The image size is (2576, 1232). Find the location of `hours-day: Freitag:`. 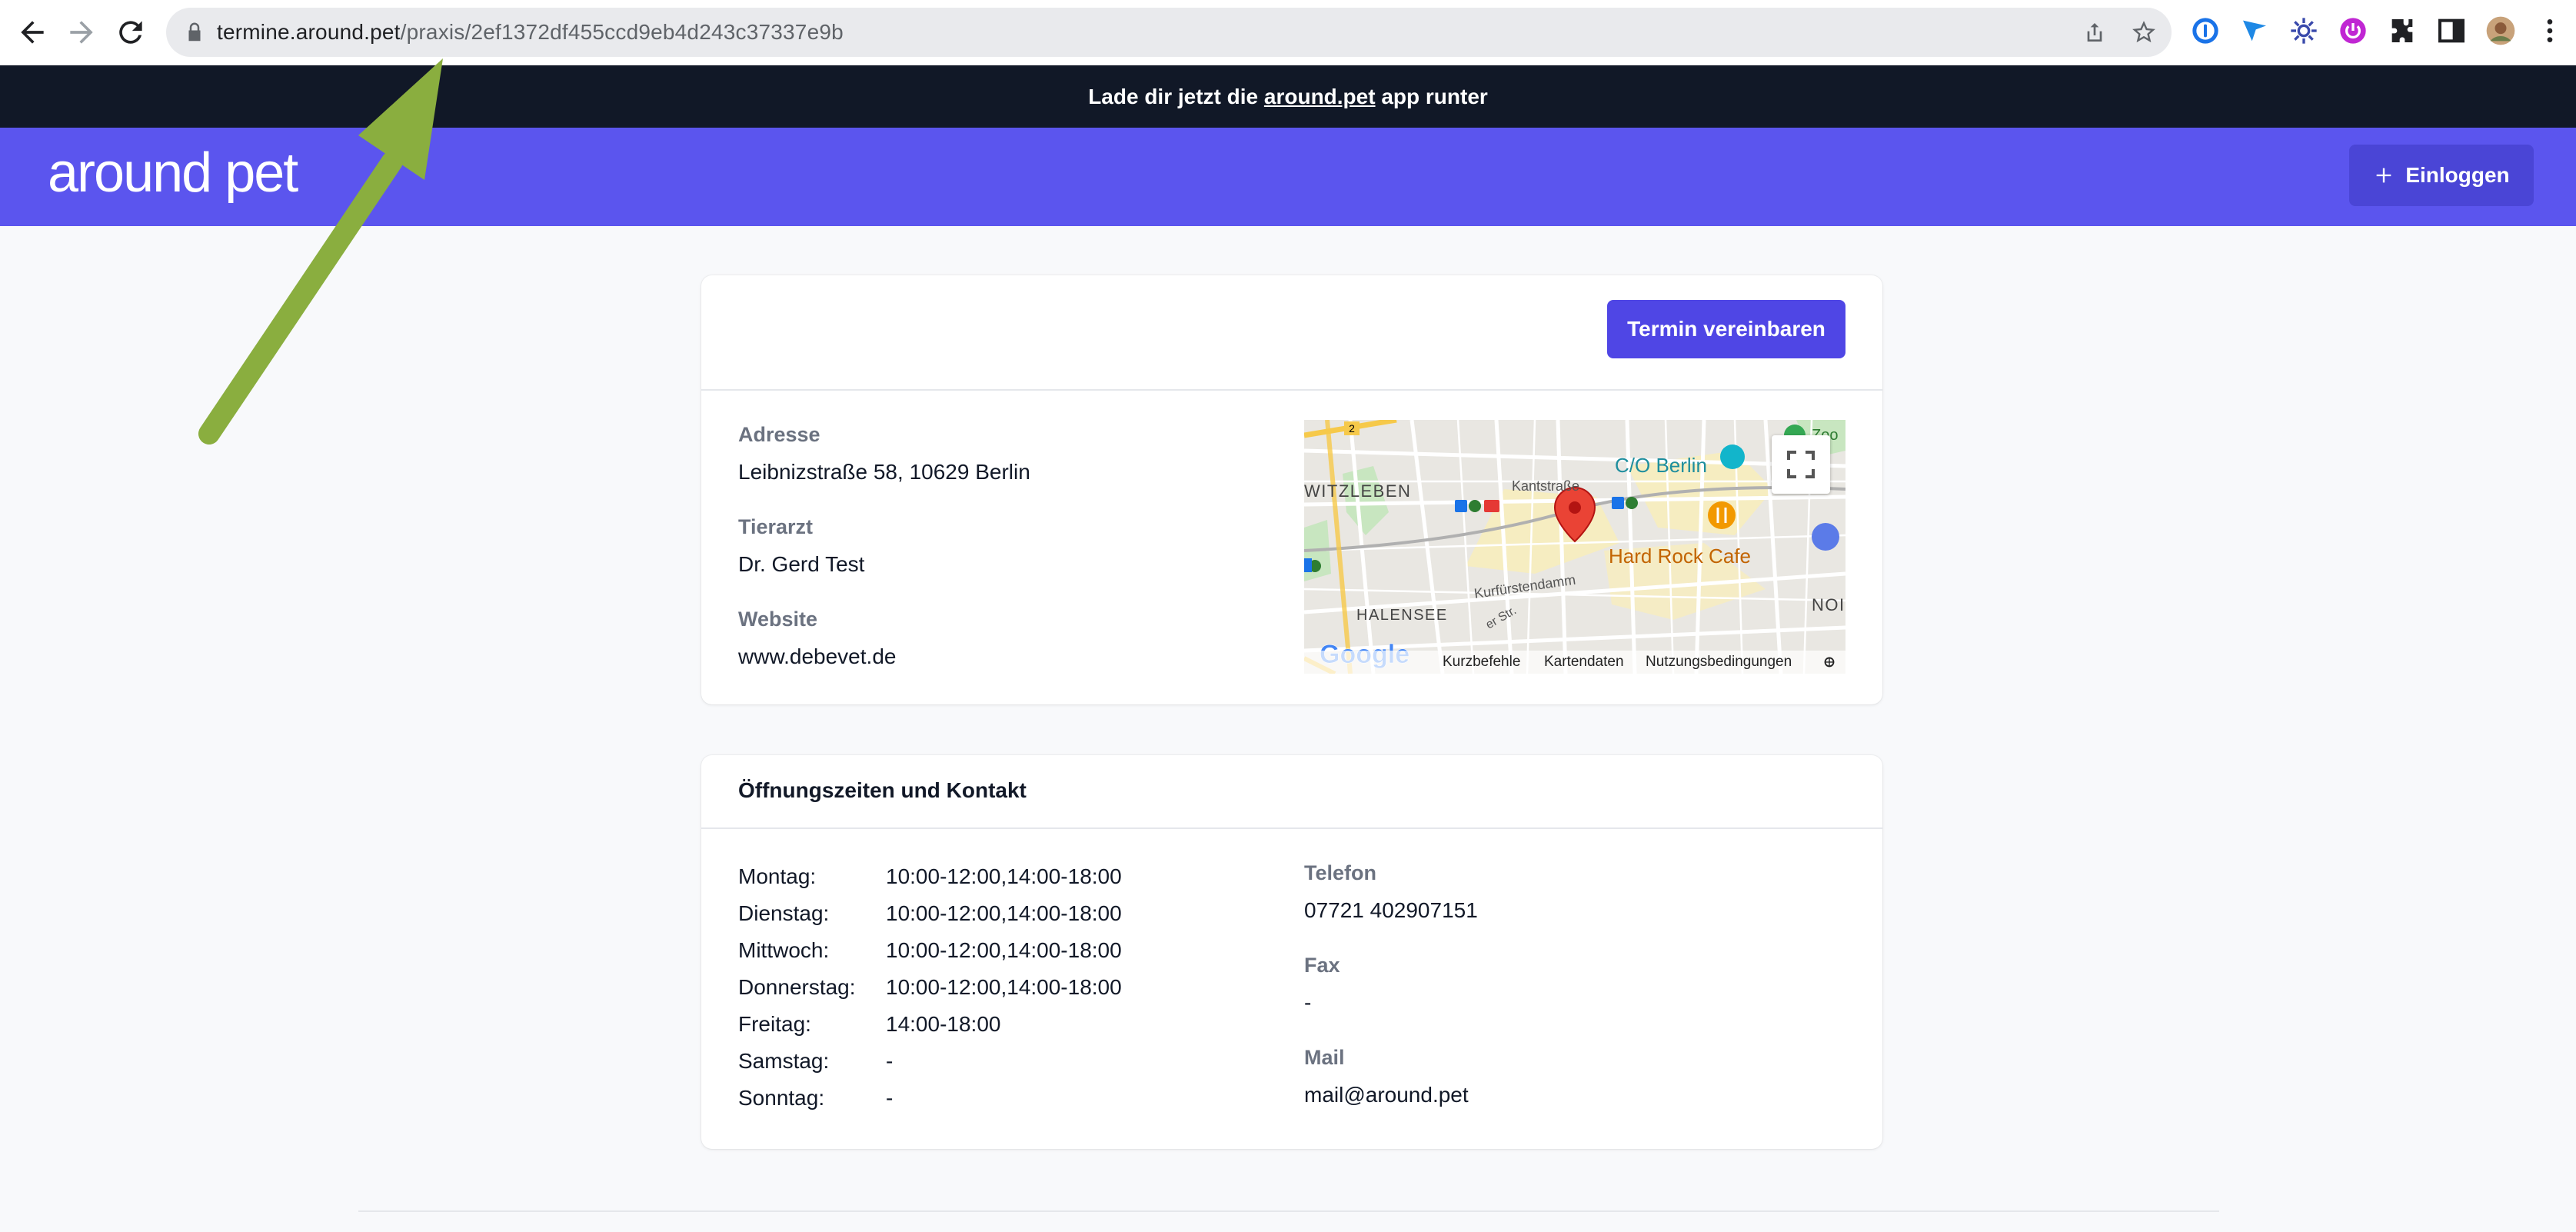

hours-day: Freitag: is located at coordinates (774, 1024).